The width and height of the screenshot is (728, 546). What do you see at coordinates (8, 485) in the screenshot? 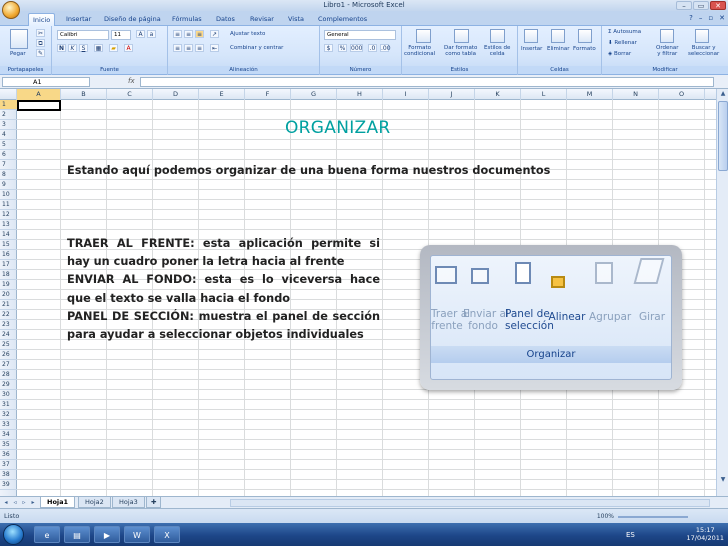
I see `row-header: 39` at bounding box center [8, 485].